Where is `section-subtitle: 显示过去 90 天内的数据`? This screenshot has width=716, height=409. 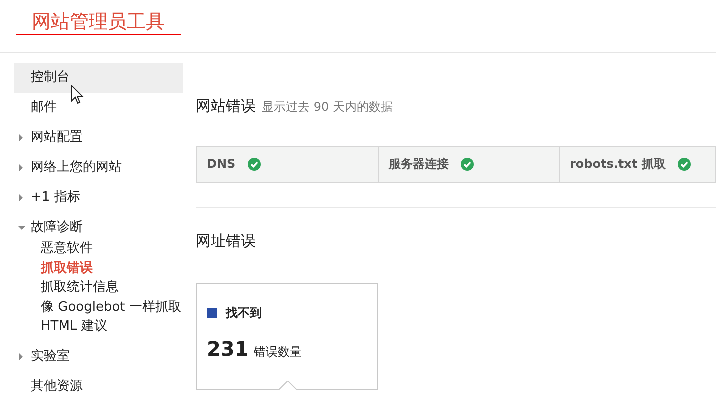
section-subtitle: 显示过去 90 天内的数据 is located at coordinates (327, 107).